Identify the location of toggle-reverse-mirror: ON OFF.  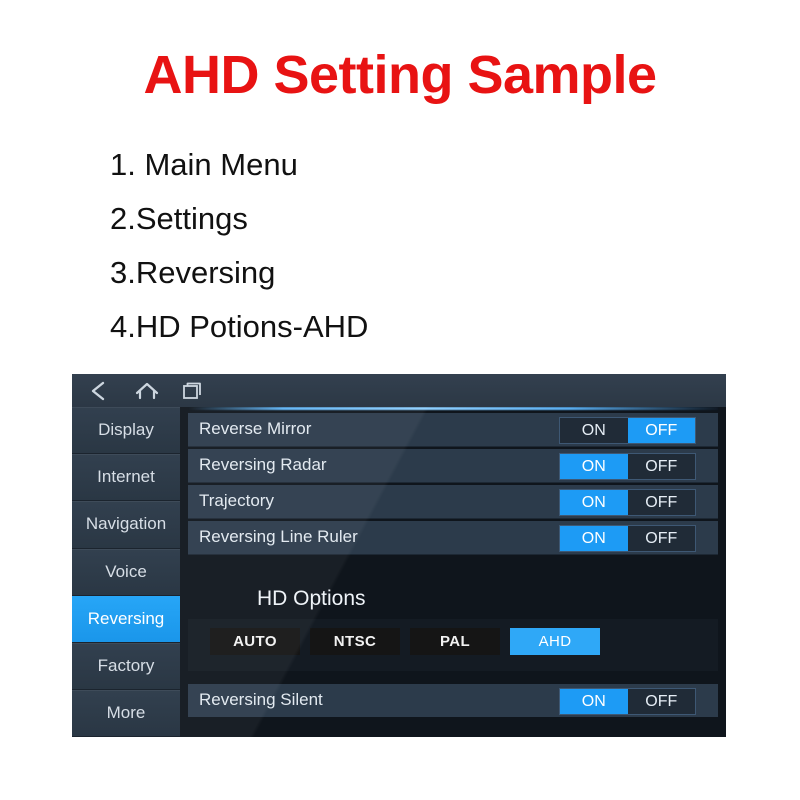
(627, 430).